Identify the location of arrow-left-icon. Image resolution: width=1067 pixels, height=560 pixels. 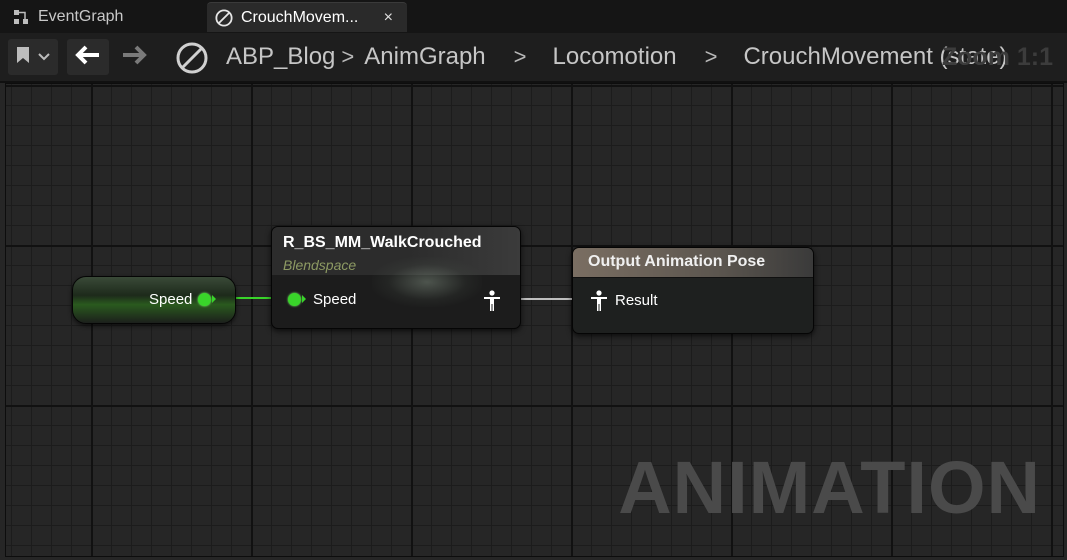
(88, 57).